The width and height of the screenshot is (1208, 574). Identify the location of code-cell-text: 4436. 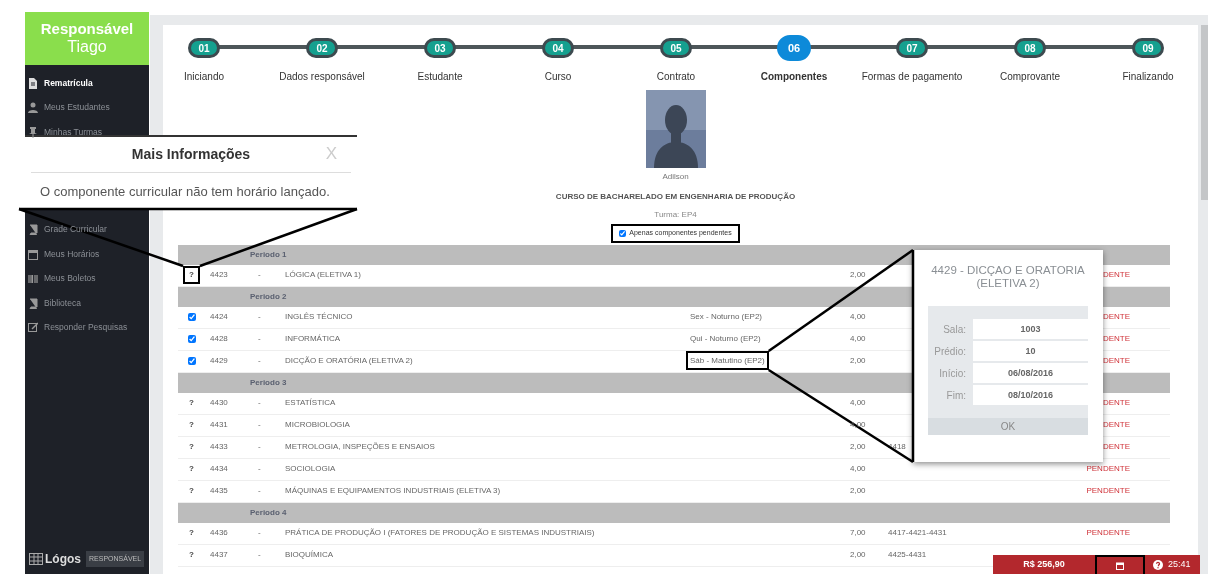
(219, 533).